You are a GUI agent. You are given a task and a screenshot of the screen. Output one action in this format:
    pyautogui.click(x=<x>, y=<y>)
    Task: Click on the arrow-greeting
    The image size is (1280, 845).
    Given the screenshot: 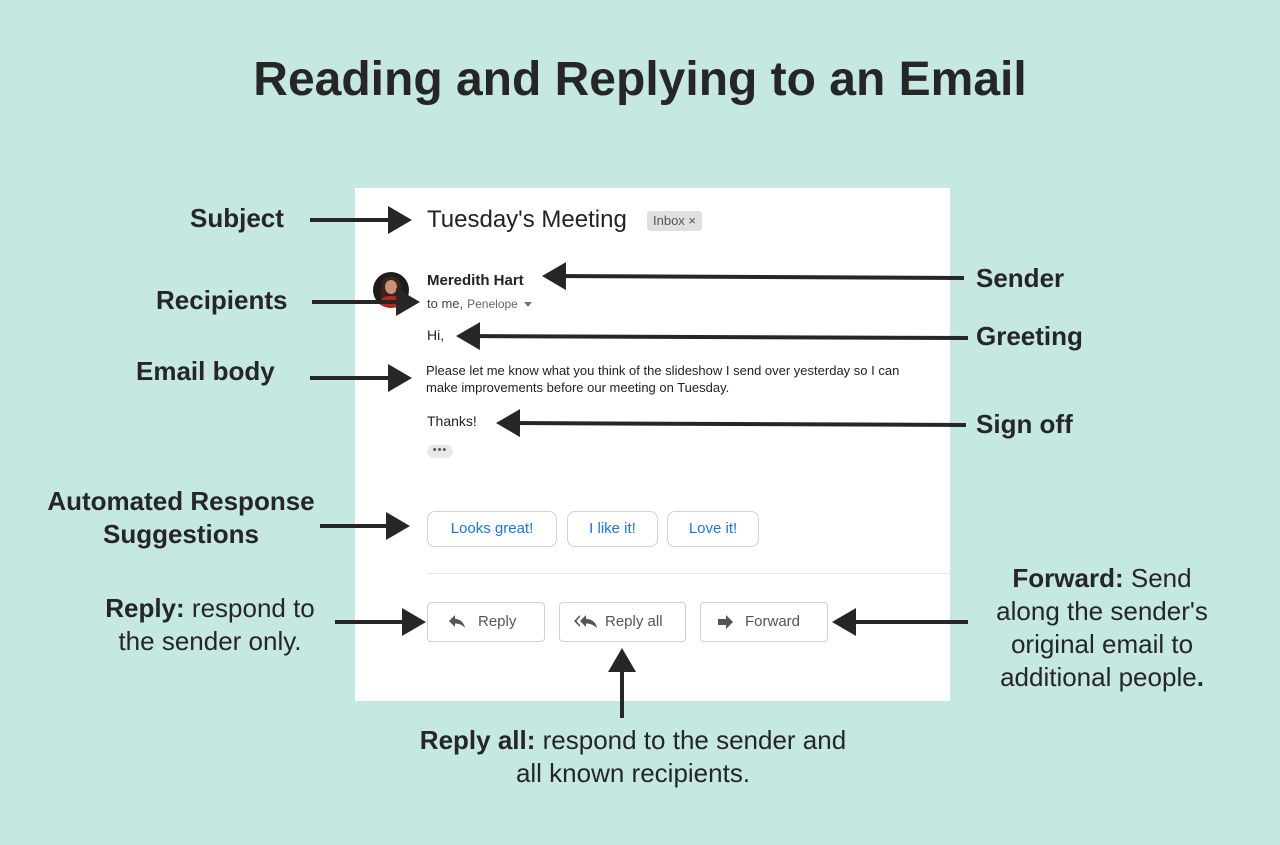 What is the action you would take?
    pyautogui.click(x=712, y=336)
    